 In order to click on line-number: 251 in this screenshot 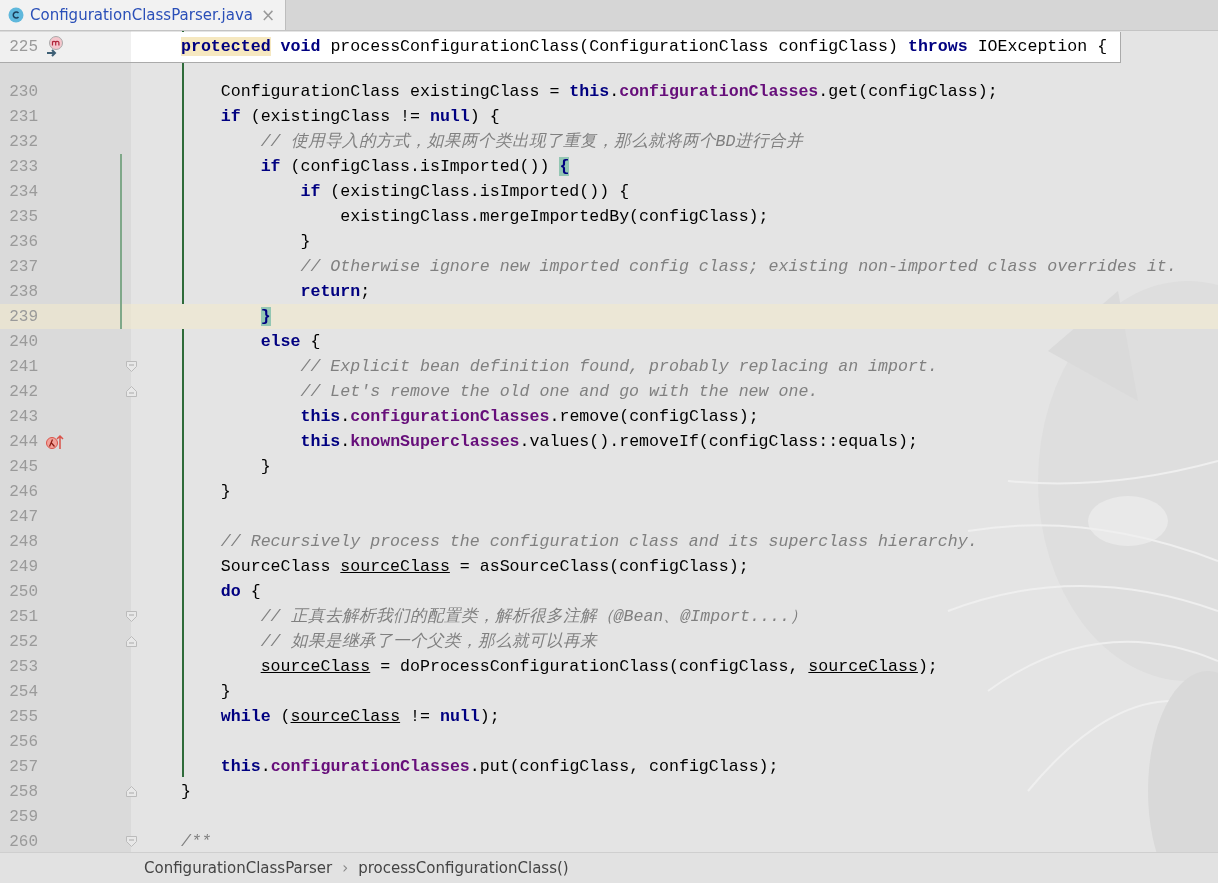, I will do `click(23, 616)`.